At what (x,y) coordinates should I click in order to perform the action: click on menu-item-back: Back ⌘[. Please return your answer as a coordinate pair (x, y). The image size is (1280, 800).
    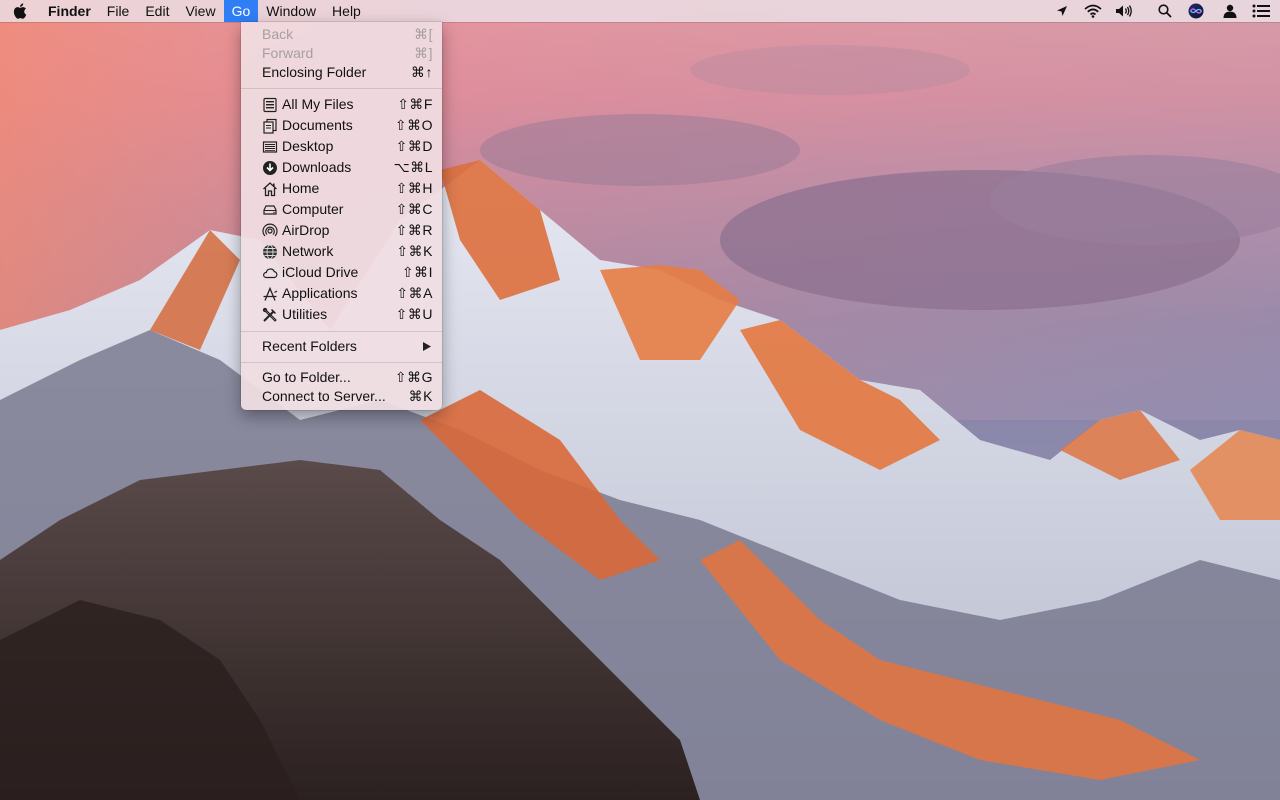
    Looking at the image, I should click on (341, 34).